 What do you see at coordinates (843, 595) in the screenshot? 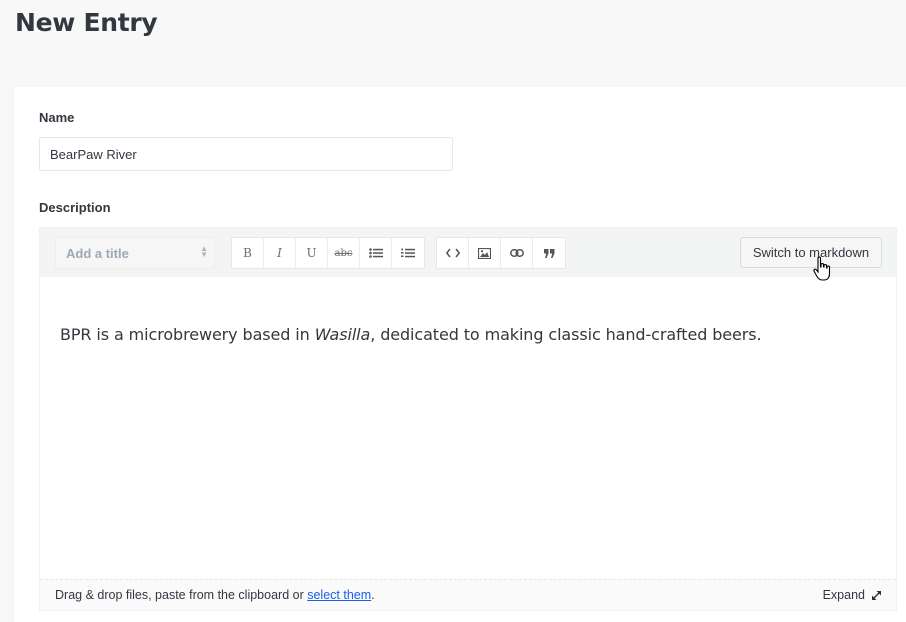
I see `expand-label: Expand` at bounding box center [843, 595].